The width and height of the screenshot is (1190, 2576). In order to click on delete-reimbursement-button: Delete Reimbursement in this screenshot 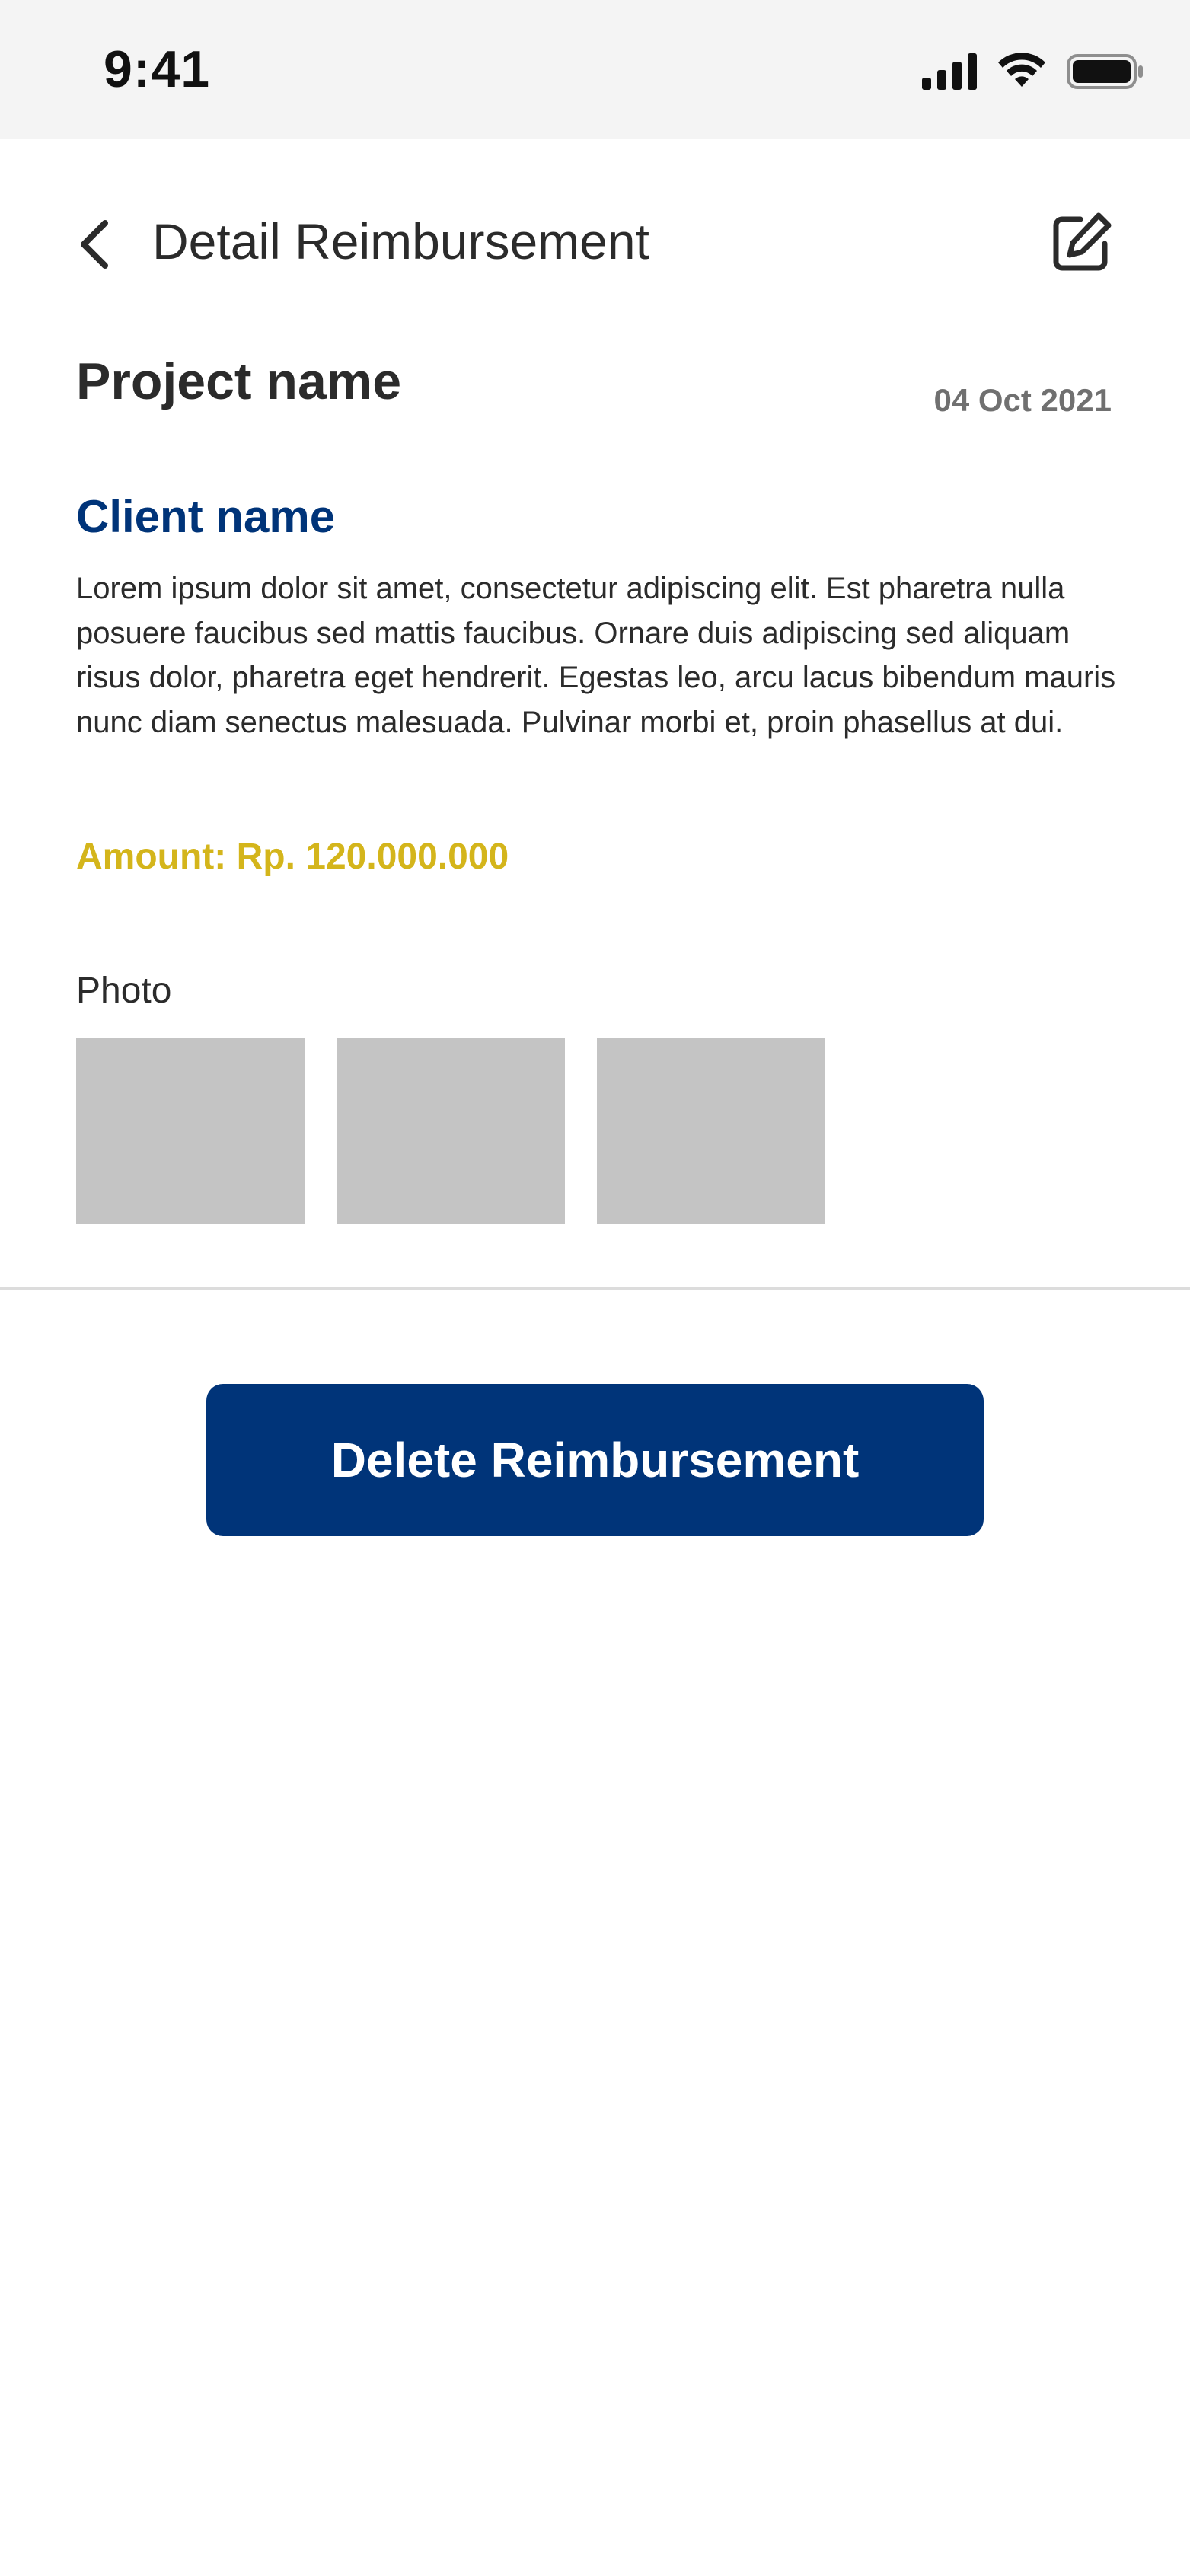, I will do `click(595, 1460)`.